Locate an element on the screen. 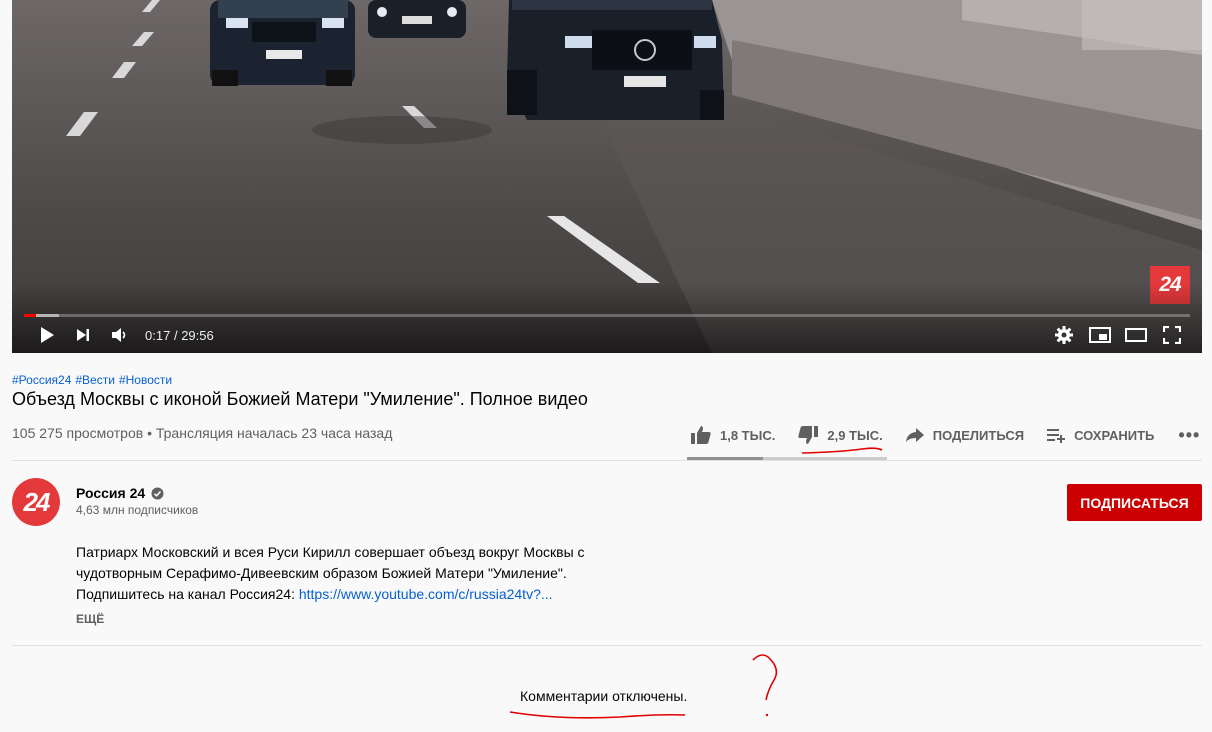  subscribe-button: ПОДПИСАТЬСЯ is located at coordinates (1134, 502).